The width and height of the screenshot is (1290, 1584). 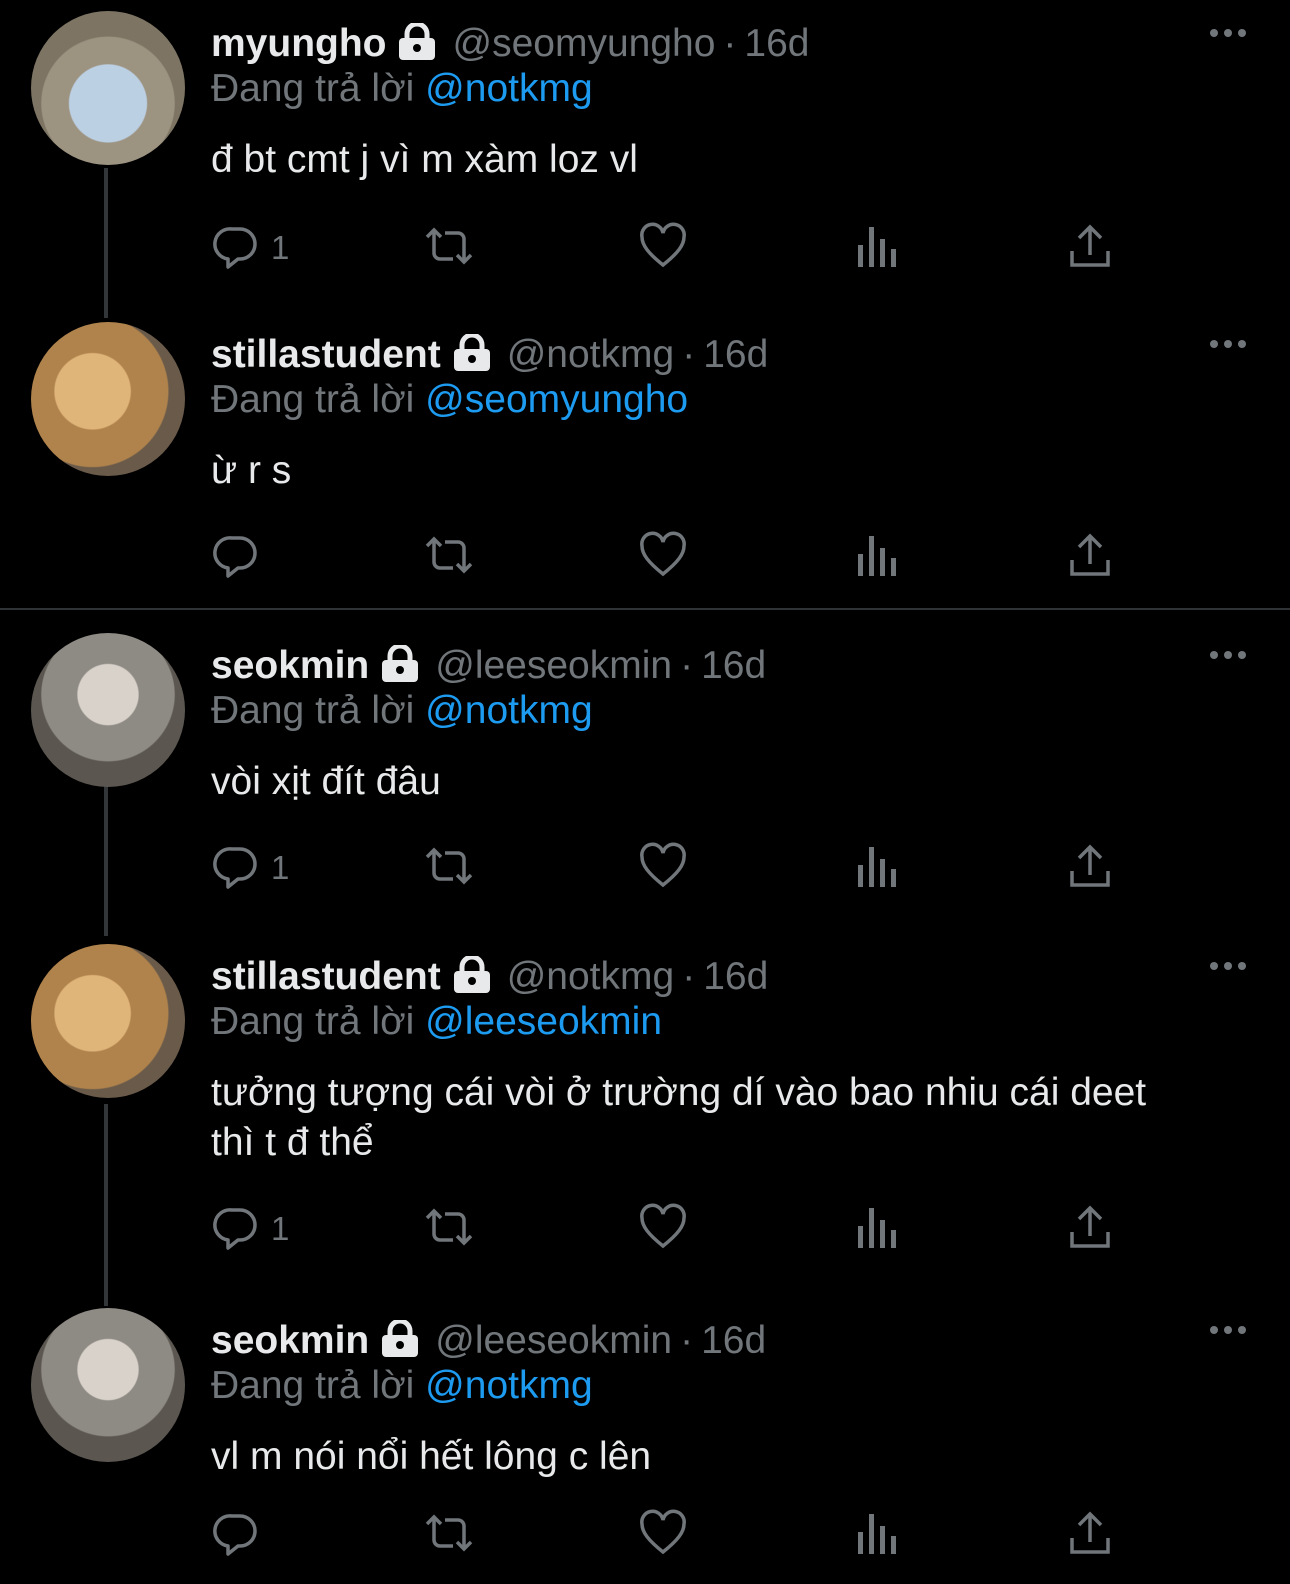 I want to click on views-icon, so click(x=877, y=248).